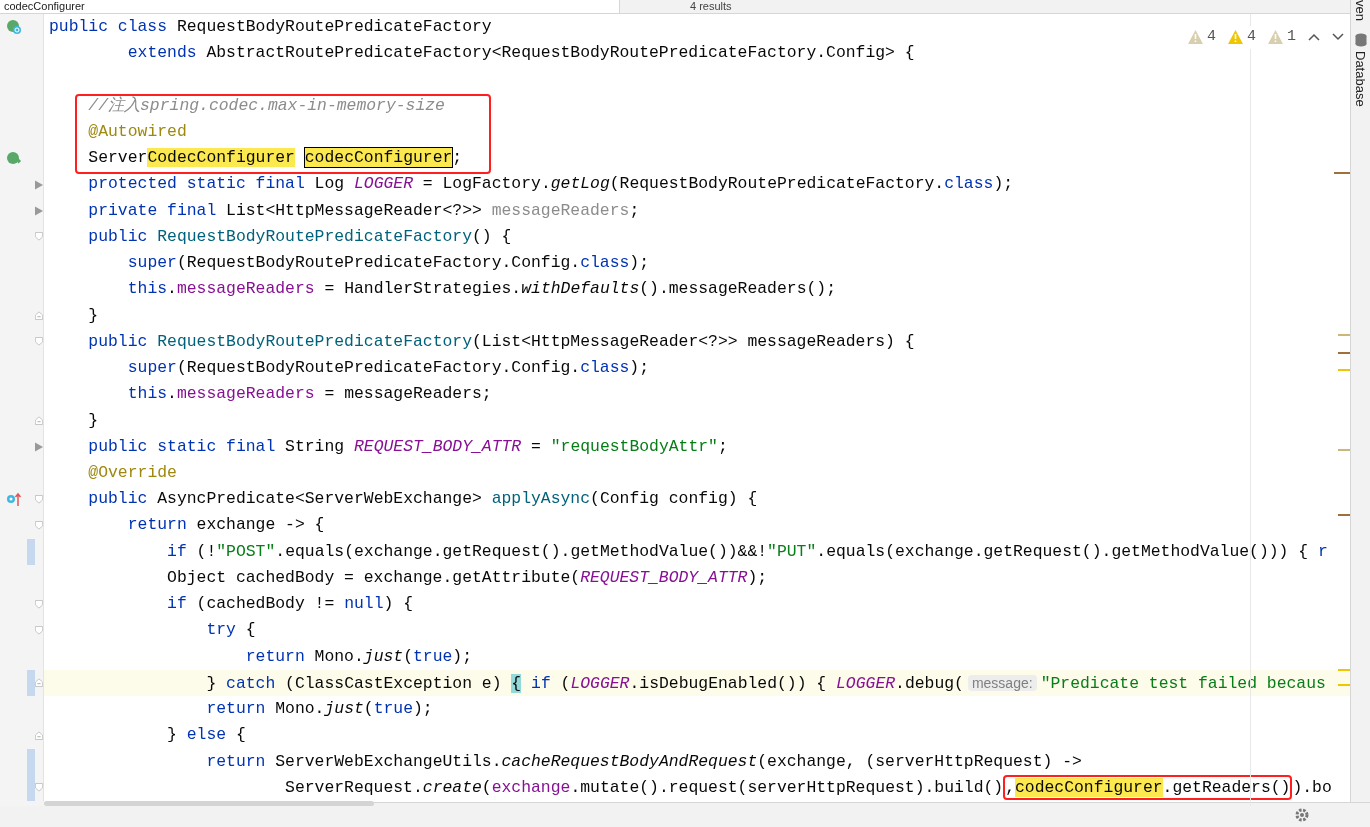  I want to click on bean-icon, so click(13, 158).